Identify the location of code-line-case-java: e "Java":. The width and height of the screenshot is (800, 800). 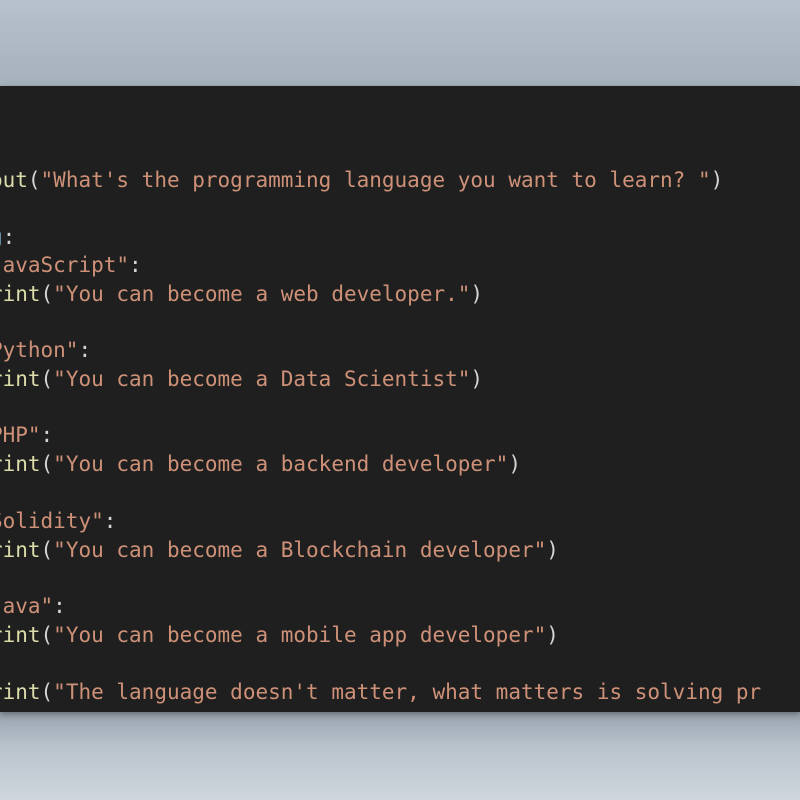
(33, 606).